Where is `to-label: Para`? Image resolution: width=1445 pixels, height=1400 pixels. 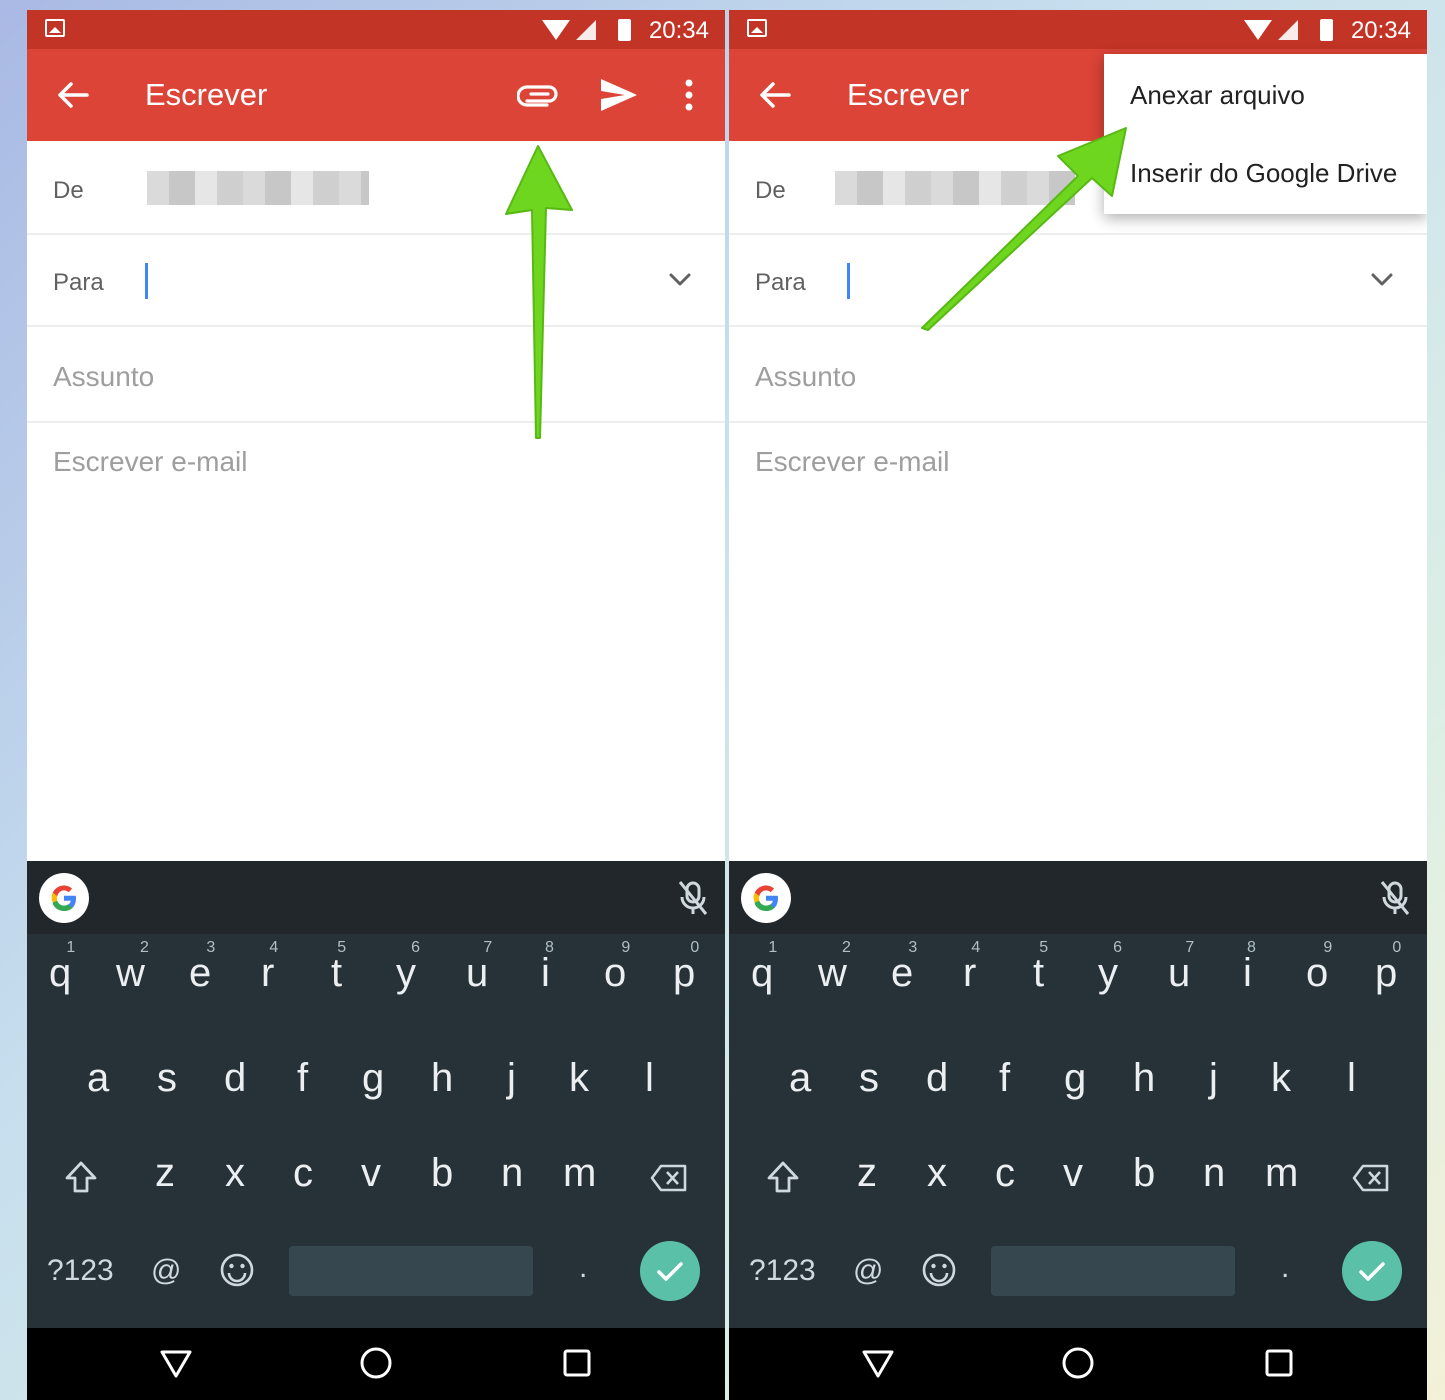 to-label: Para is located at coordinates (780, 282).